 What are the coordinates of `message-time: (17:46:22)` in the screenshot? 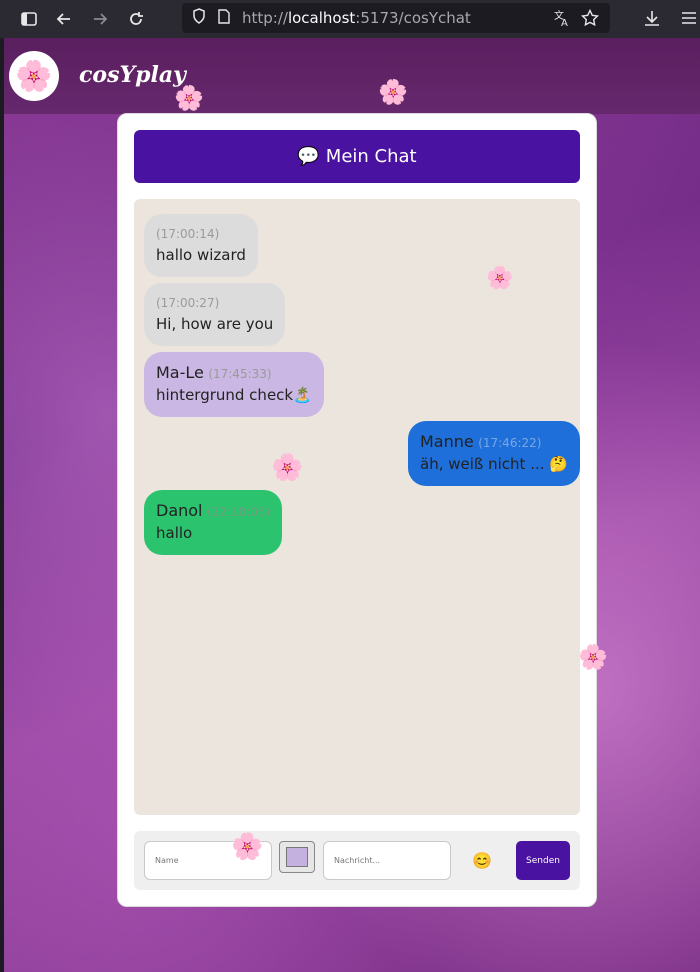 It's located at (510, 443).